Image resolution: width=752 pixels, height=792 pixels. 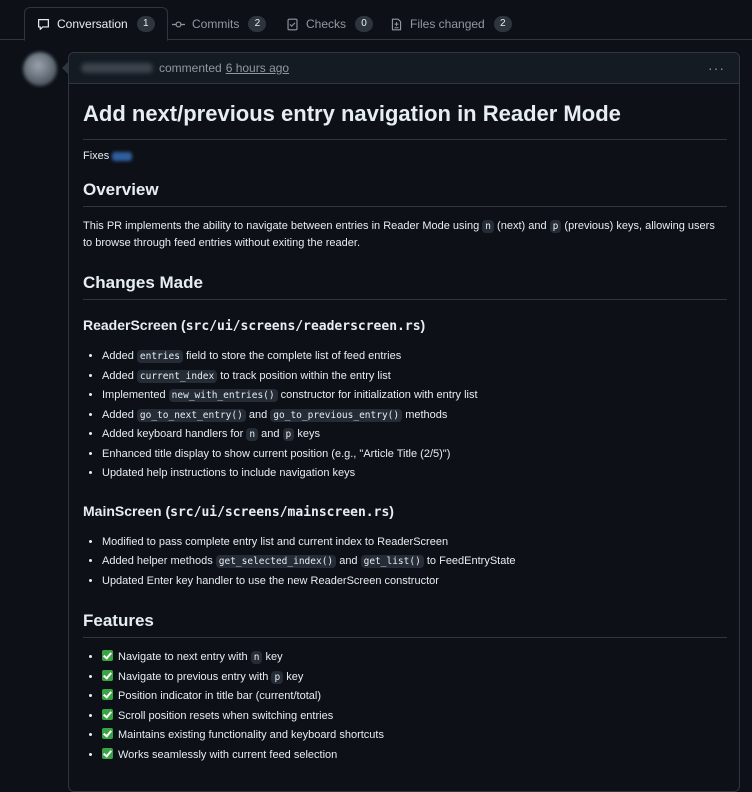 I want to click on list-item: Navigate to previous entry with p key, so click(x=414, y=678).